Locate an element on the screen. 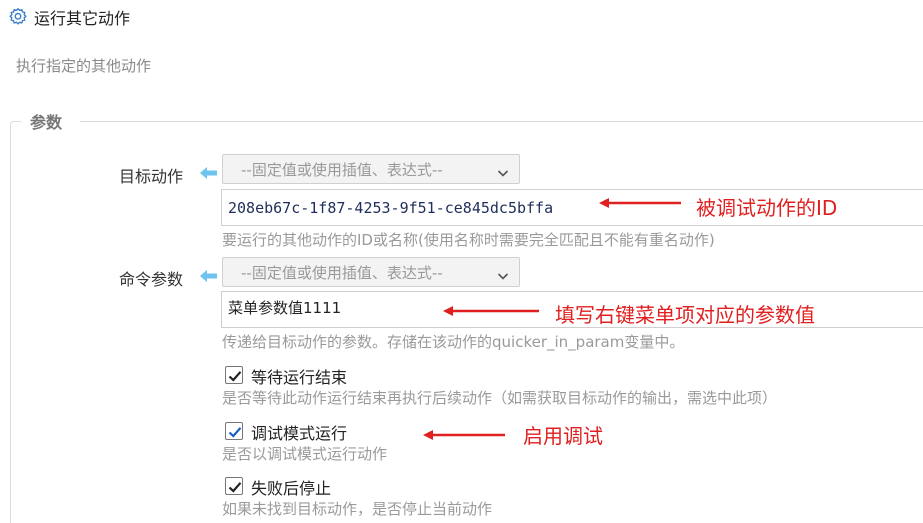 This screenshot has height=523, width=923. page-title: 运行其它动作 is located at coordinates (82, 18).